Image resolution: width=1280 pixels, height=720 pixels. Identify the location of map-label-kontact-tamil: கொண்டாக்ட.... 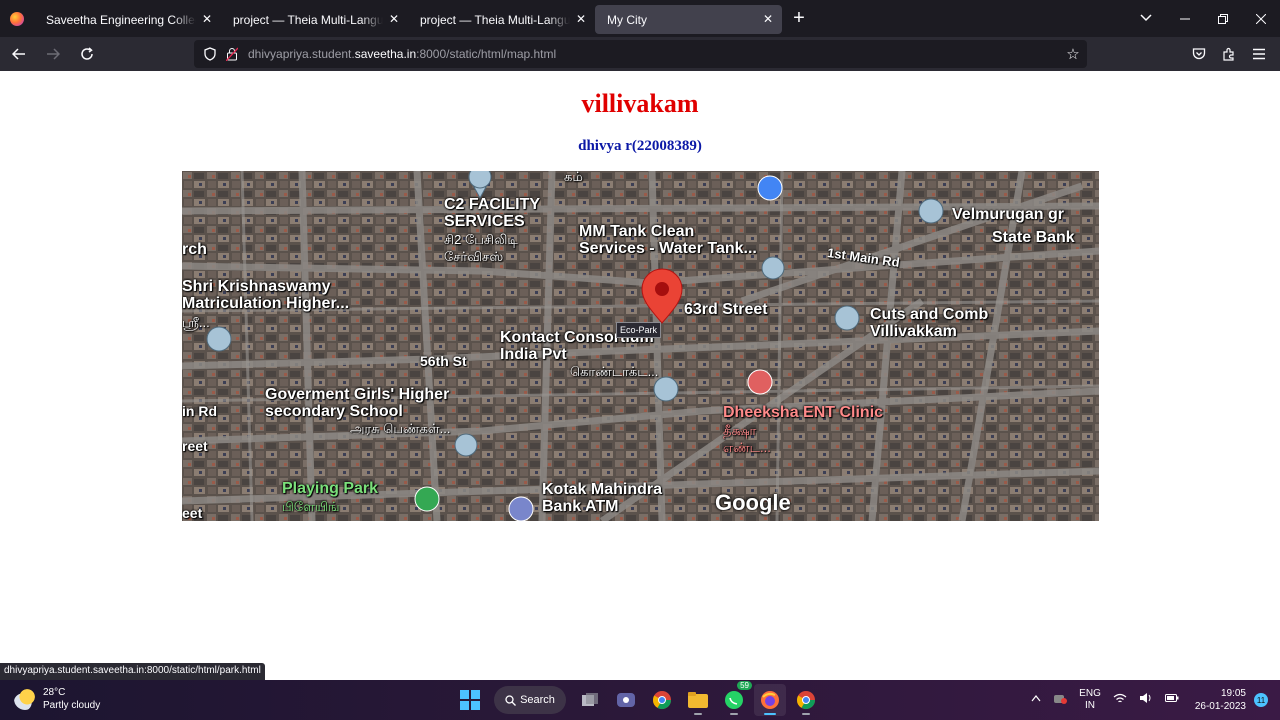
(614, 371).